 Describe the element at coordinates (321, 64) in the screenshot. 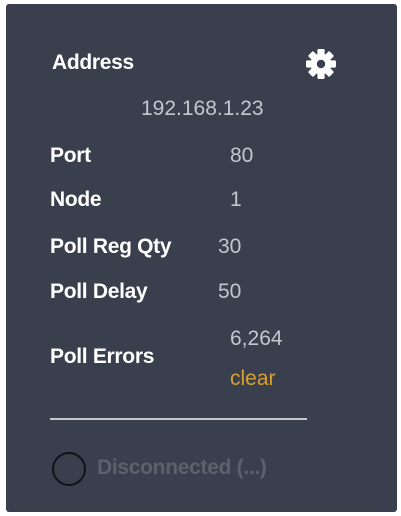

I see `gear-icon` at that location.